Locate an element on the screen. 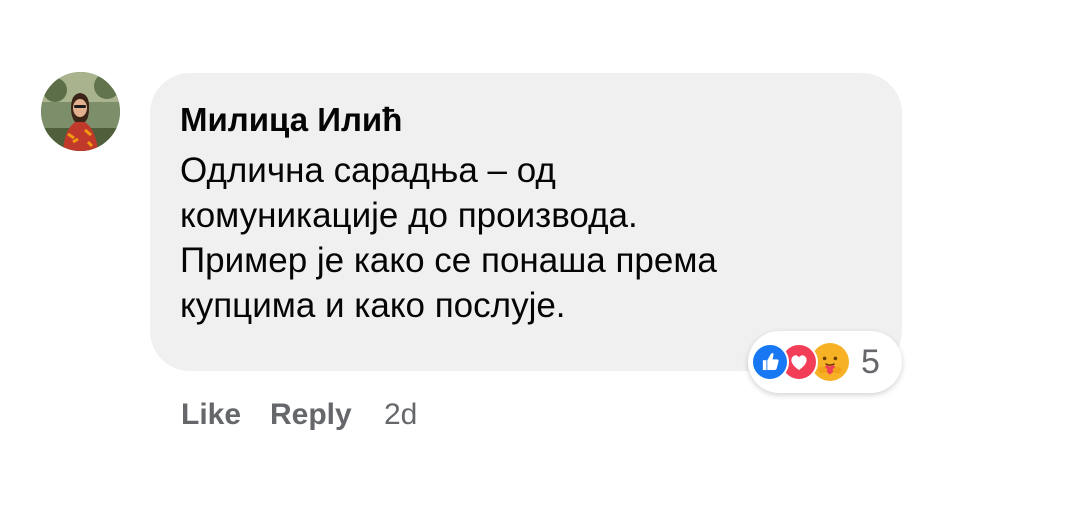  comment-text-line: Одлична сарадња – од is located at coordinates (368, 170).